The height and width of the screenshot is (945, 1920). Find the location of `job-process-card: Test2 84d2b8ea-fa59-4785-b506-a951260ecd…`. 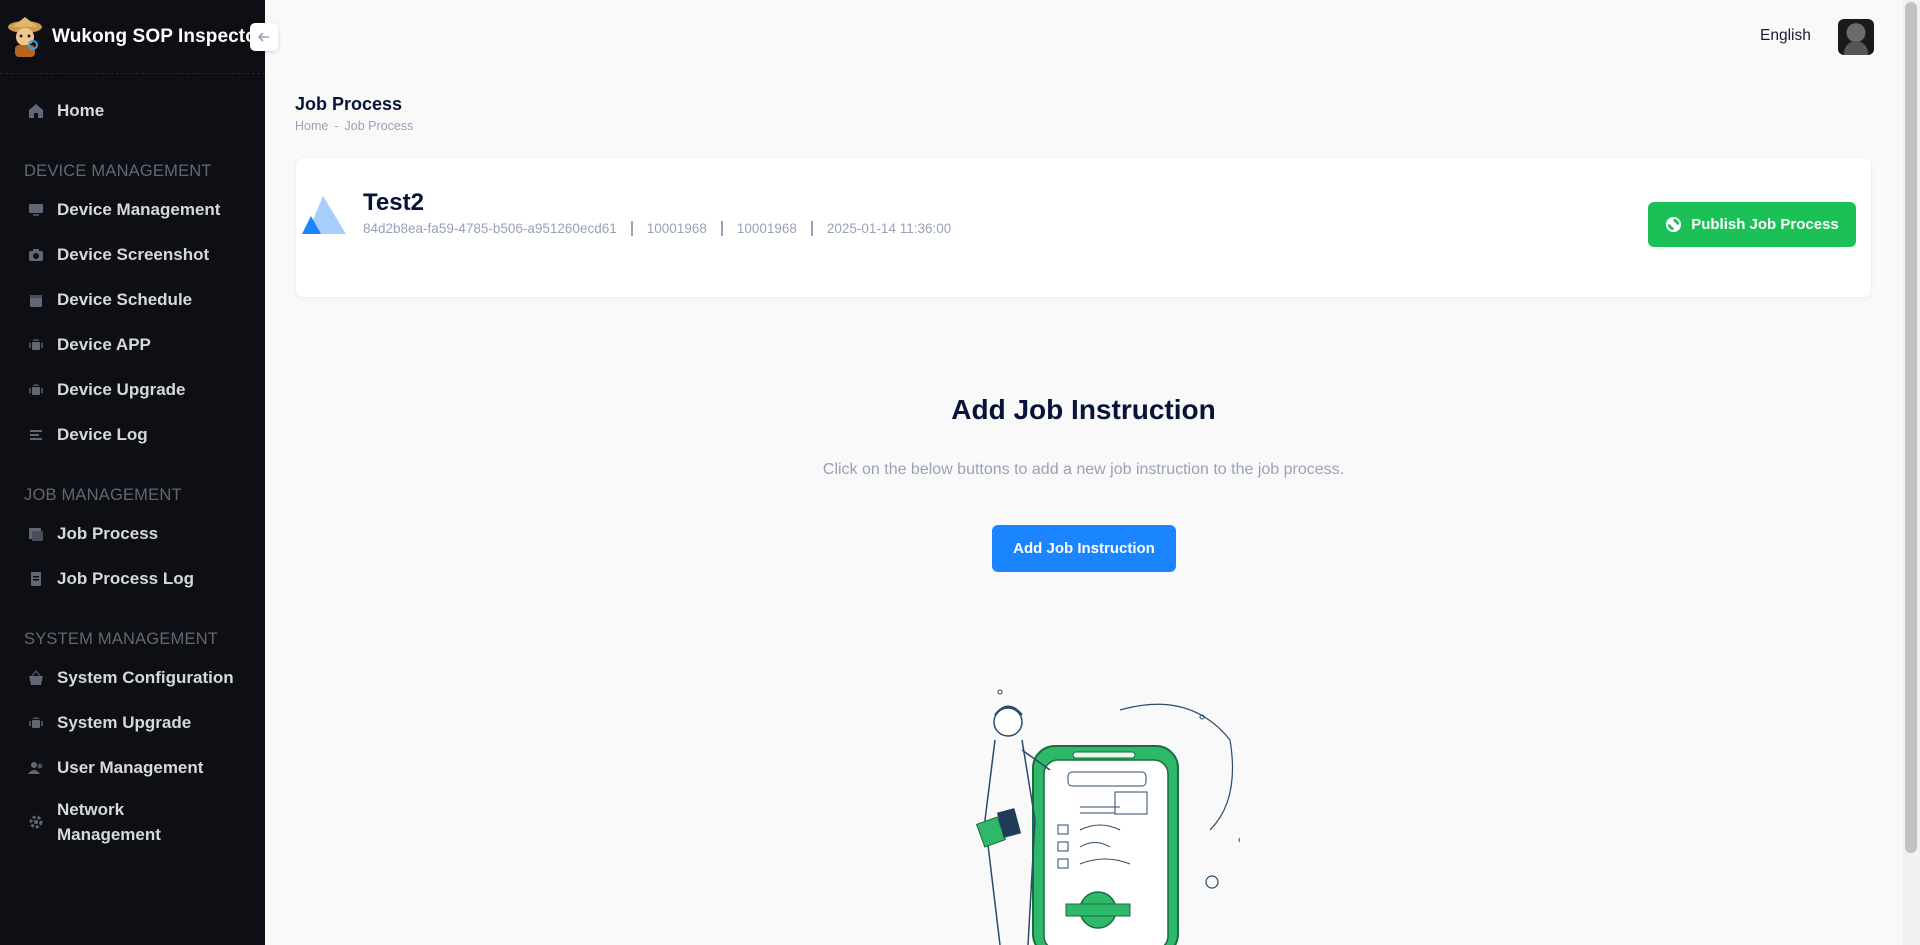

job-process-card: Test2 84d2b8ea-fa59-4785-b506-a951260ecd… is located at coordinates (1083, 227).